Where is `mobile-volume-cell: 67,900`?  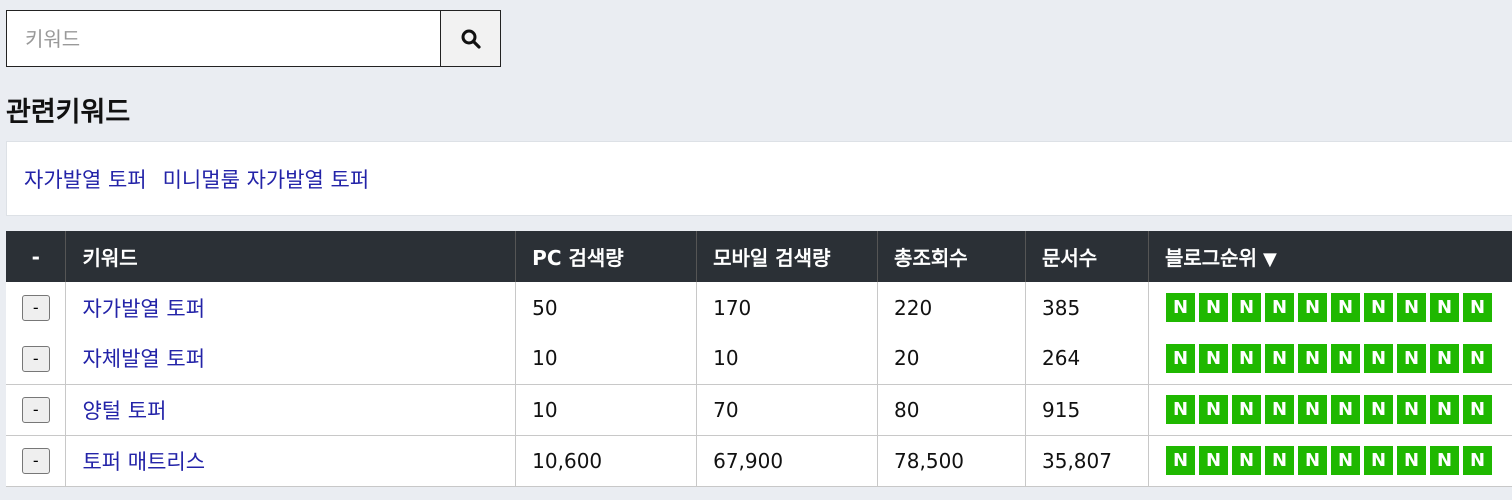 mobile-volume-cell: 67,900 is located at coordinates (787, 461).